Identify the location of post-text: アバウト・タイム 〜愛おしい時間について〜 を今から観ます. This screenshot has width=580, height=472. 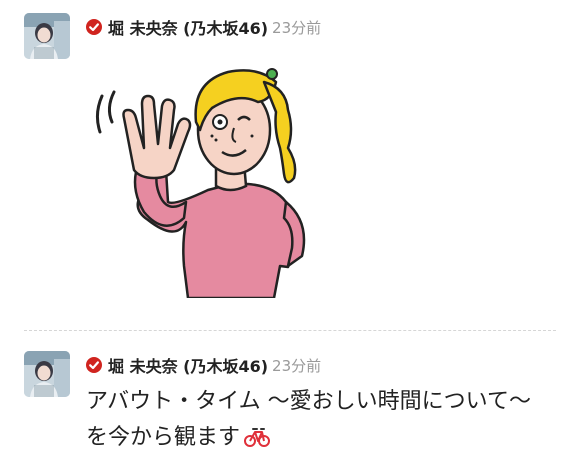
(309, 419).